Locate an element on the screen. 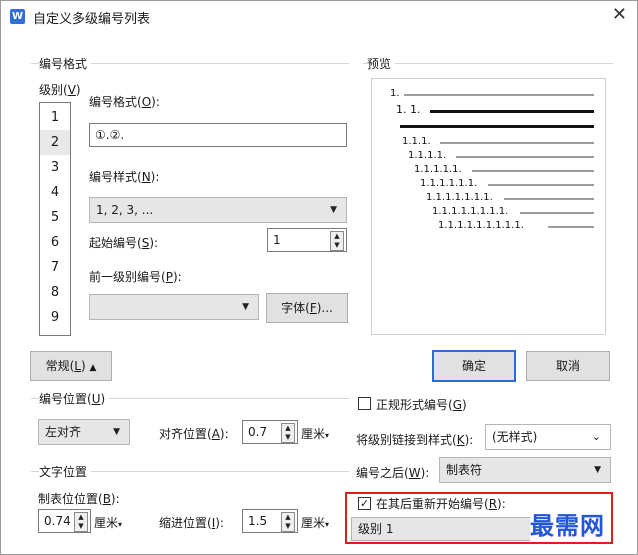 The width and height of the screenshot is (638, 555). tab-position-spinner: ▲ ▼ is located at coordinates (81, 522).